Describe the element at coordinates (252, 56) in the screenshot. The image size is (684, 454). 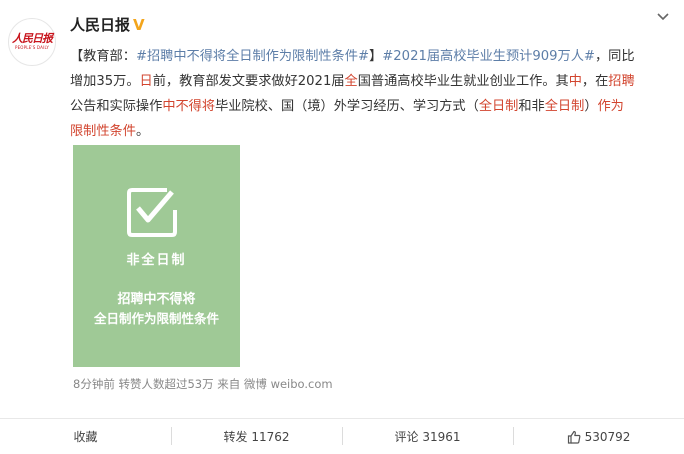
I see `hashtag-link: #招聘中不得将全日制作为限制性条件#` at that location.